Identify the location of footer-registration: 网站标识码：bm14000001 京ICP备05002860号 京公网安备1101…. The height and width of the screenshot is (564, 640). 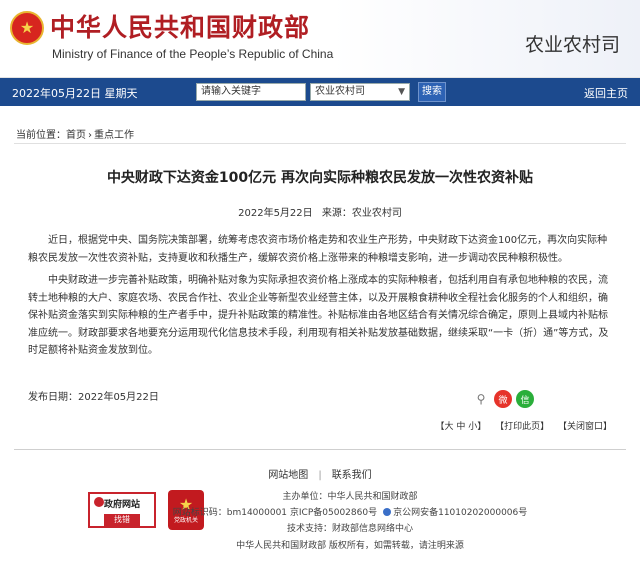
(320, 511).